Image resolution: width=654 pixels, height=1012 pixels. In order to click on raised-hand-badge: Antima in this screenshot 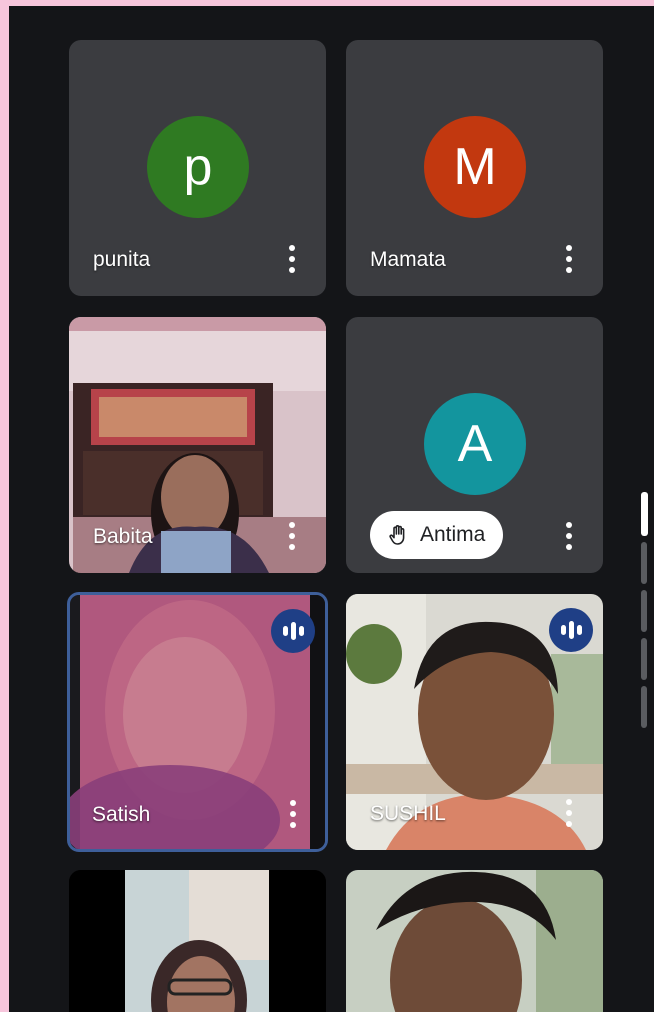, I will do `click(437, 535)`.